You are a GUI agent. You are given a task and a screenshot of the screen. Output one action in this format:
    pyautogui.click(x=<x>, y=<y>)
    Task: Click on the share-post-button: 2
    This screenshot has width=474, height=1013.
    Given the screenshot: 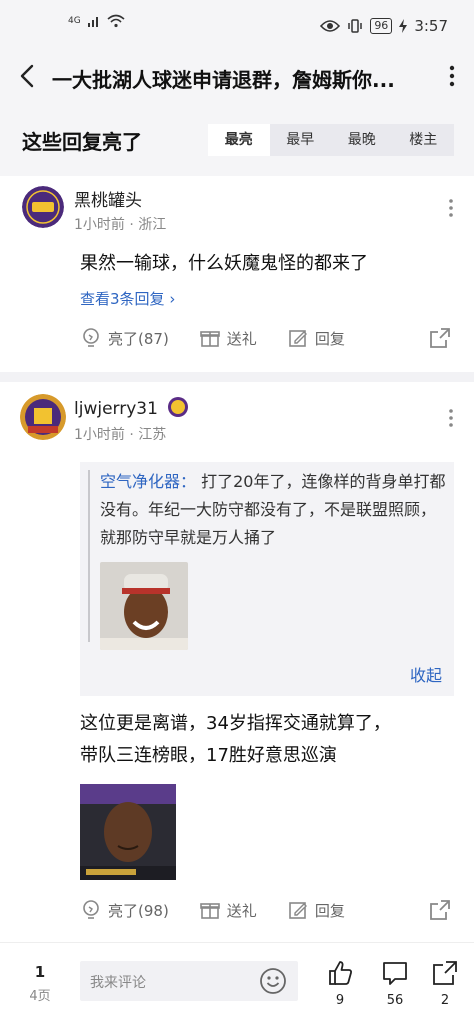 What is the action you would take?
    pyautogui.click(x=445, y=983)
    